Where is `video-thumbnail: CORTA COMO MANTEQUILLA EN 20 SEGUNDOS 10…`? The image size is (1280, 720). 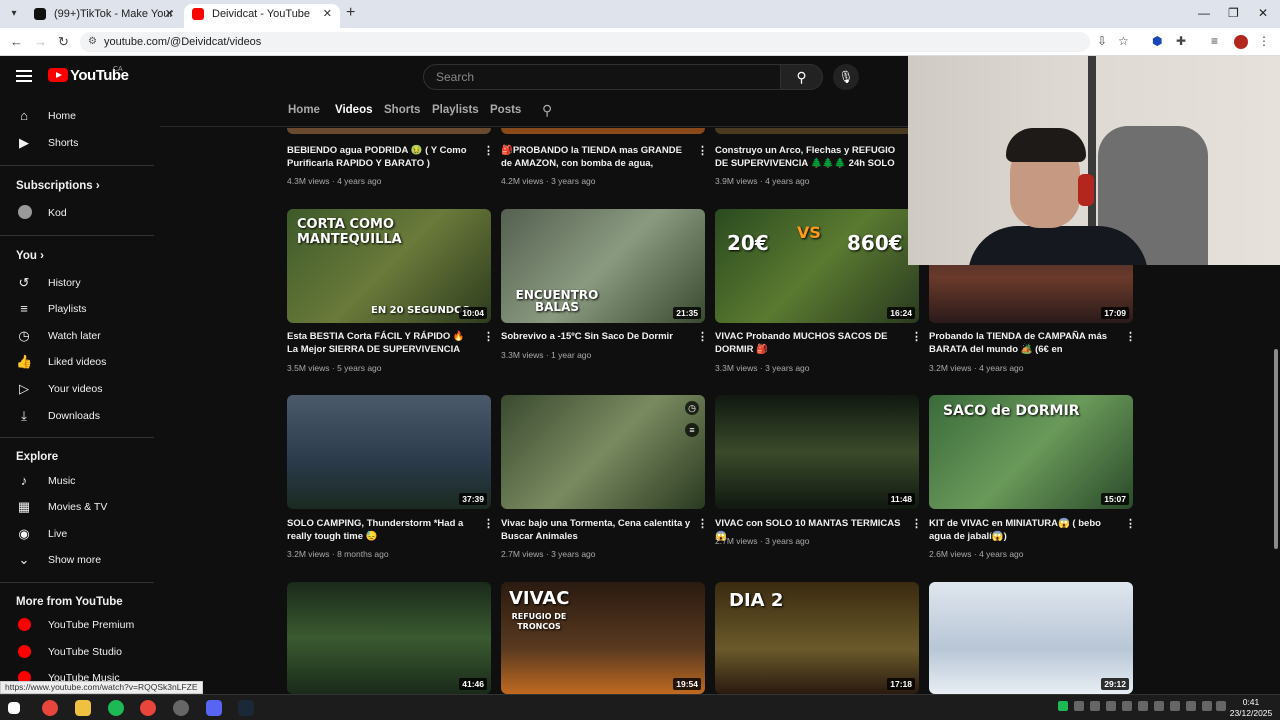 video-thumbnail: CORTA COMO MANTEQUILLA EN 20 SEGUNDOS 10… is located at coordinates (389, 266).